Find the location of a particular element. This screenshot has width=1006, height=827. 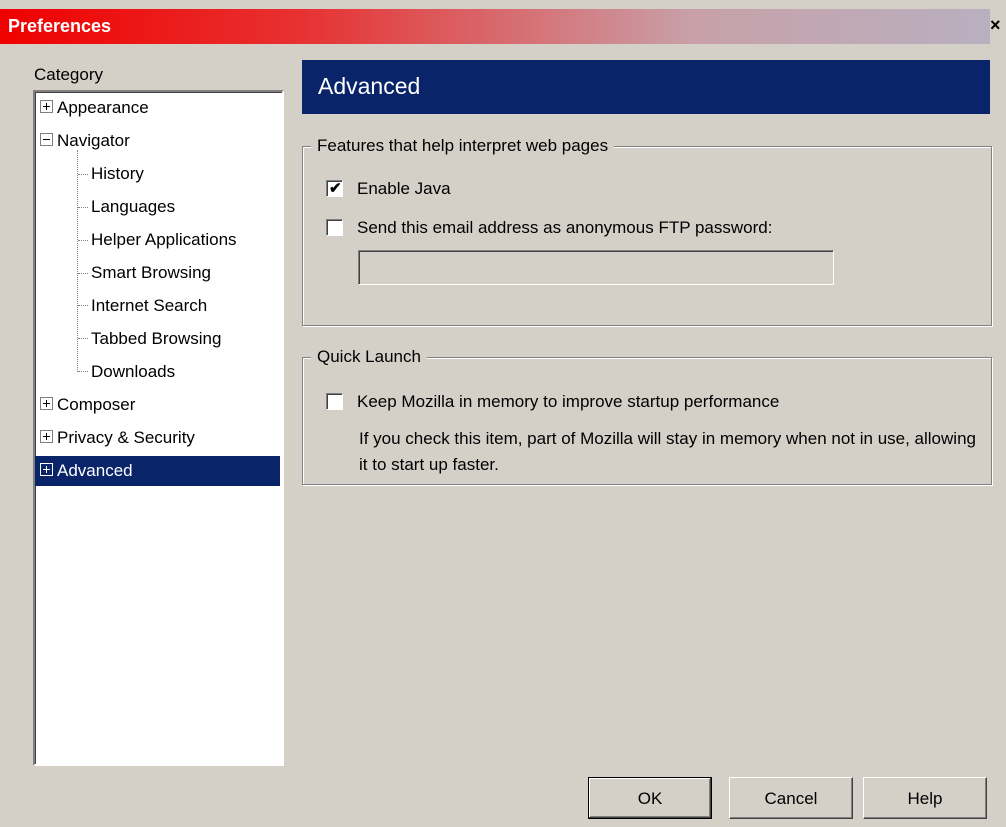

sidebar-item-privacy-security: Privacy & Security is located at coordinates (117, 438).